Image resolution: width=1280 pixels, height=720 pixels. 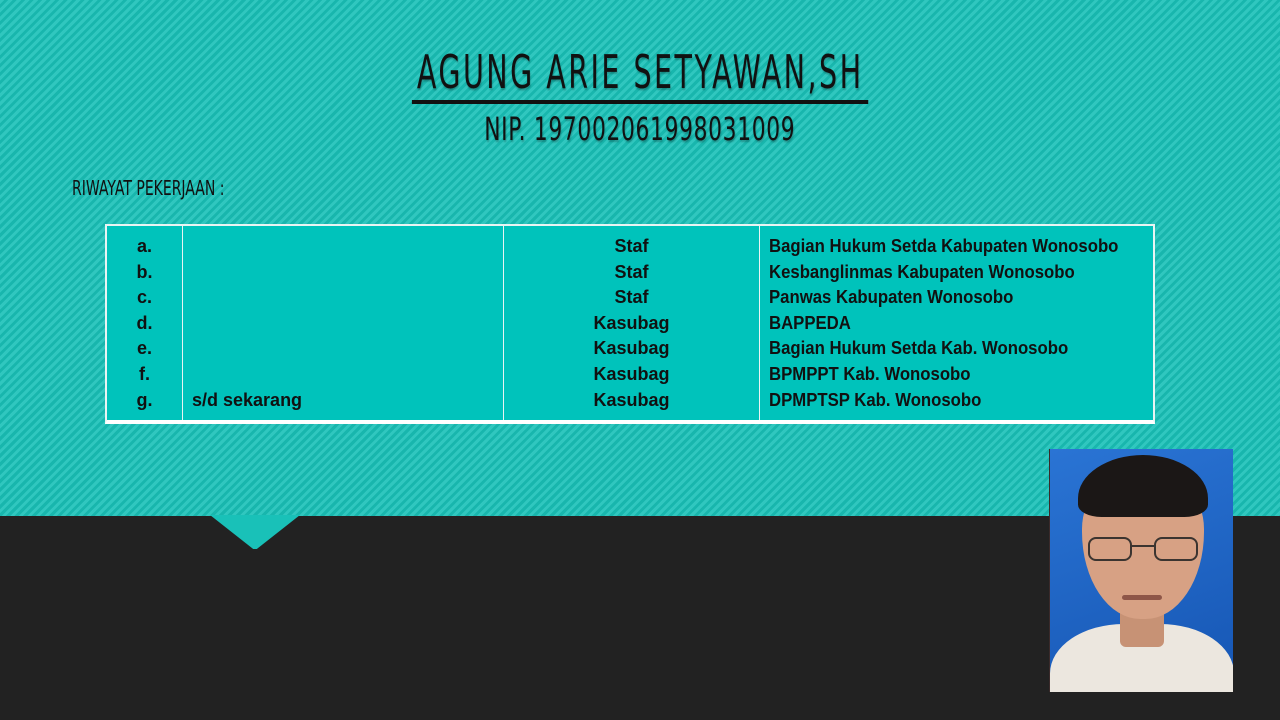 I want to click on nip-line: NIP. 197002061998031009, so click(x=640, y=129).